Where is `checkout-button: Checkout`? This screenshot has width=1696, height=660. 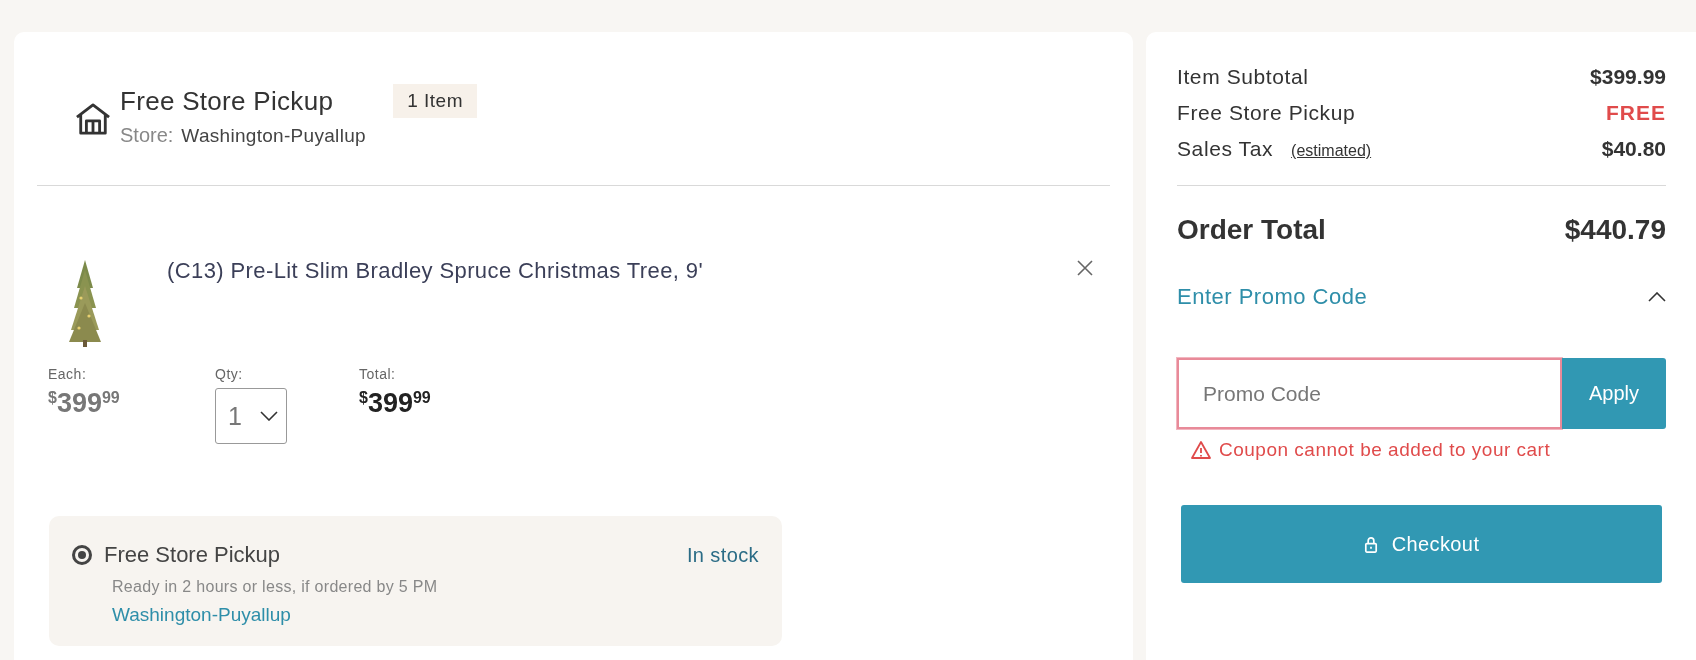 checkout-button: Checkout is located at coordinates (1421, 544).